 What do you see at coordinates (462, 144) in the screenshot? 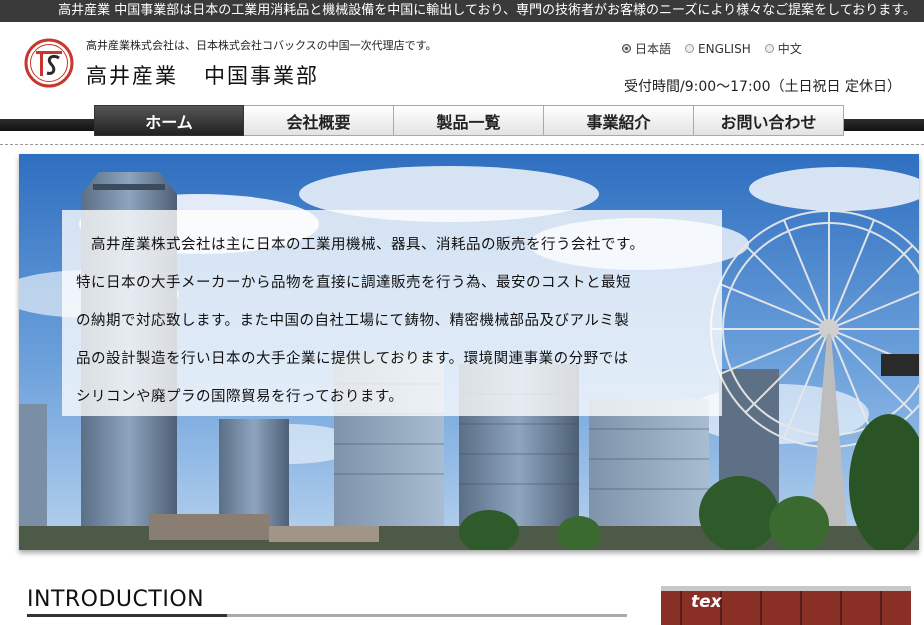
I see `dotted-divider` at bounding box center [462, 144].